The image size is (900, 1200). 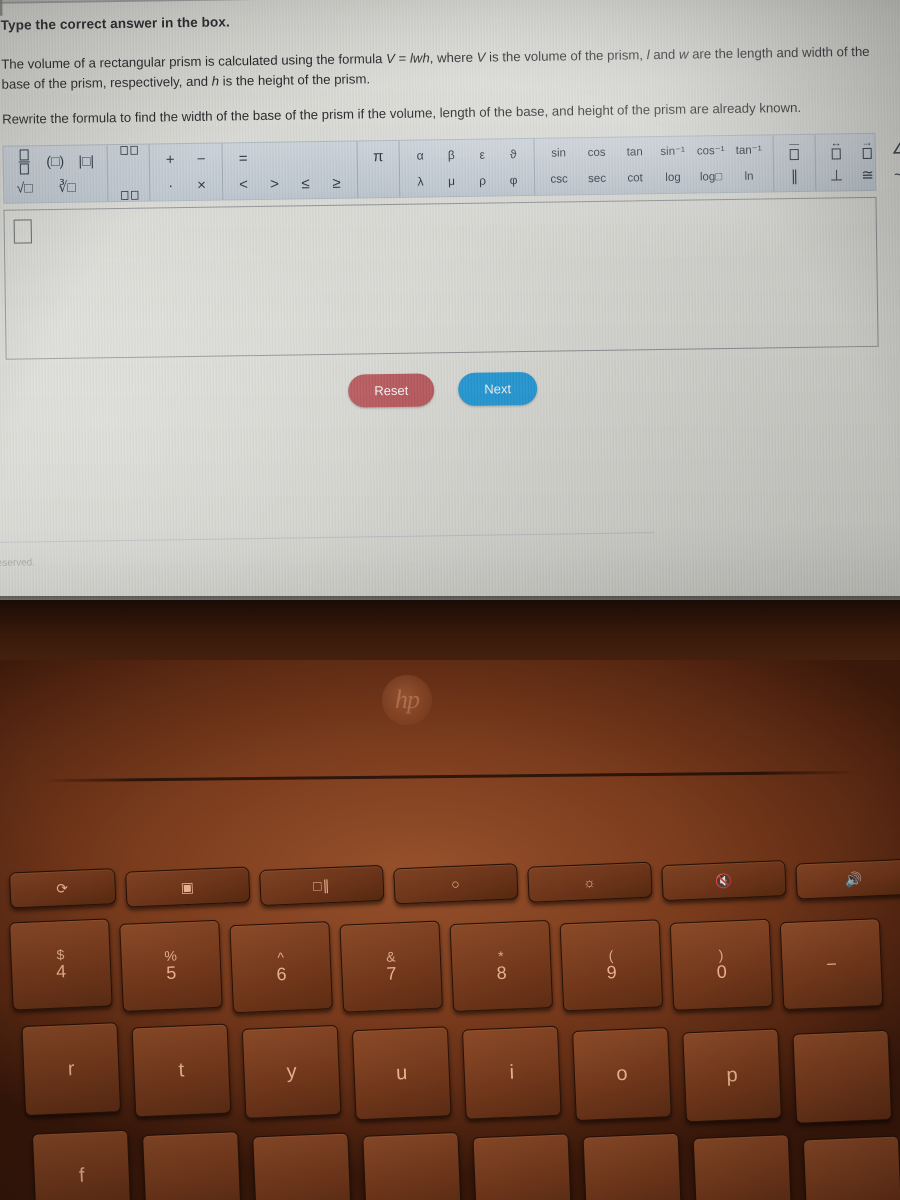 What do you see at coordinates (891, 149) in the screenshot?
I see `angle-icon: ∠` at bounding box center [891, 149].